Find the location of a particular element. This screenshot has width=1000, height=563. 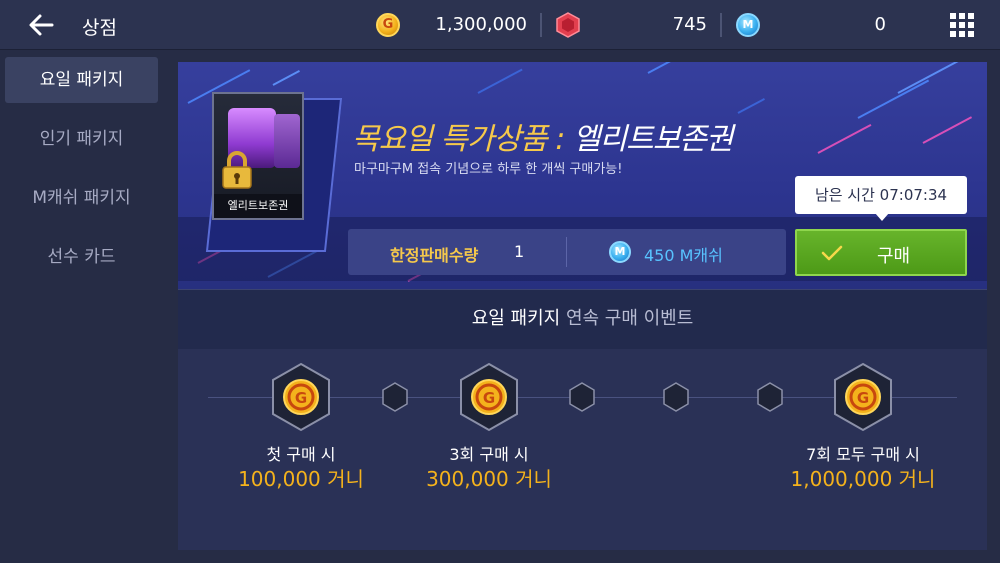

card-name-label: 엘리트보존권 is located at coordinates (258, 206).